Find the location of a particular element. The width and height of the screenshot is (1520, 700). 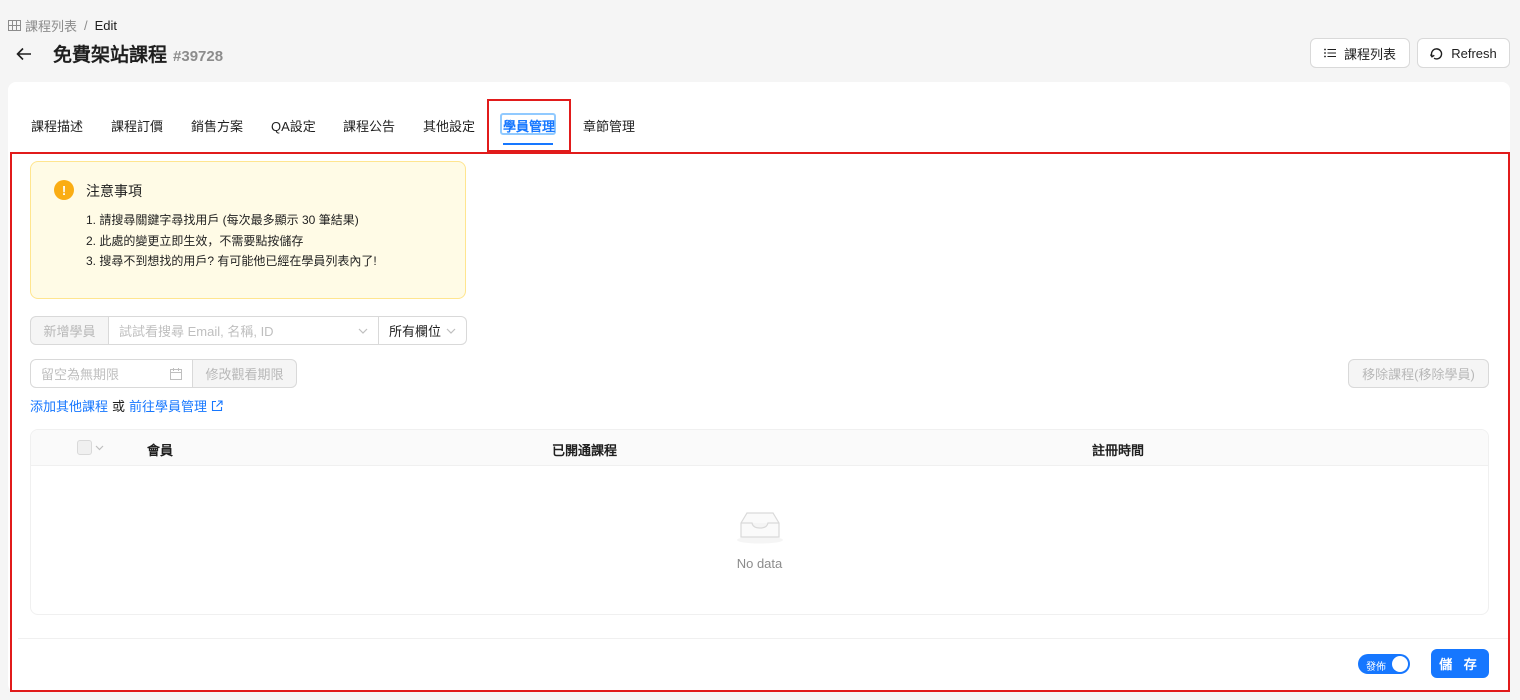

tab-qa-settings: QA設定 is located at coordinates (293, 125).